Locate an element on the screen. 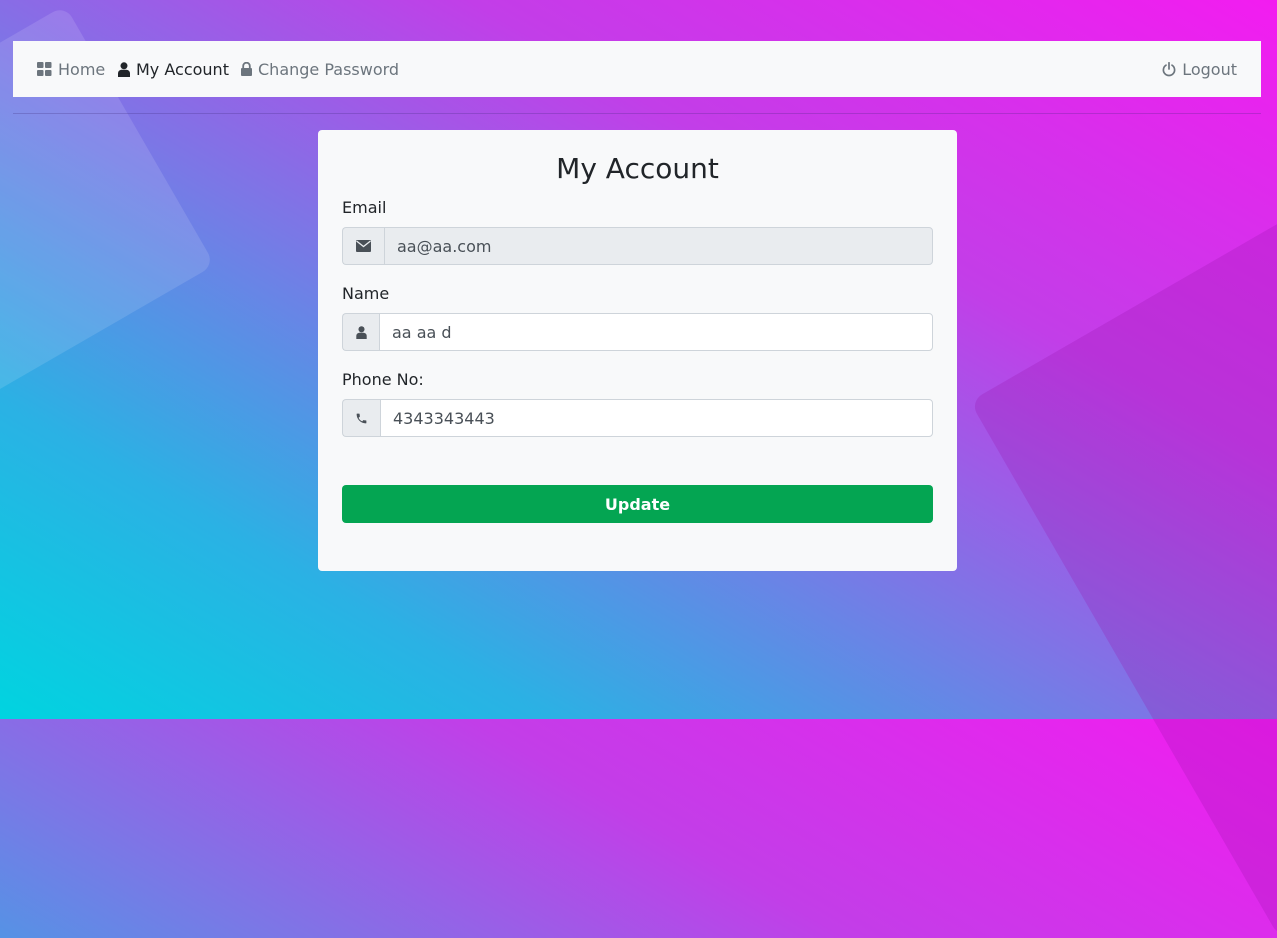 This screenshot has height=938, width=1277. email-input-group is located at coordinates (637, 246).